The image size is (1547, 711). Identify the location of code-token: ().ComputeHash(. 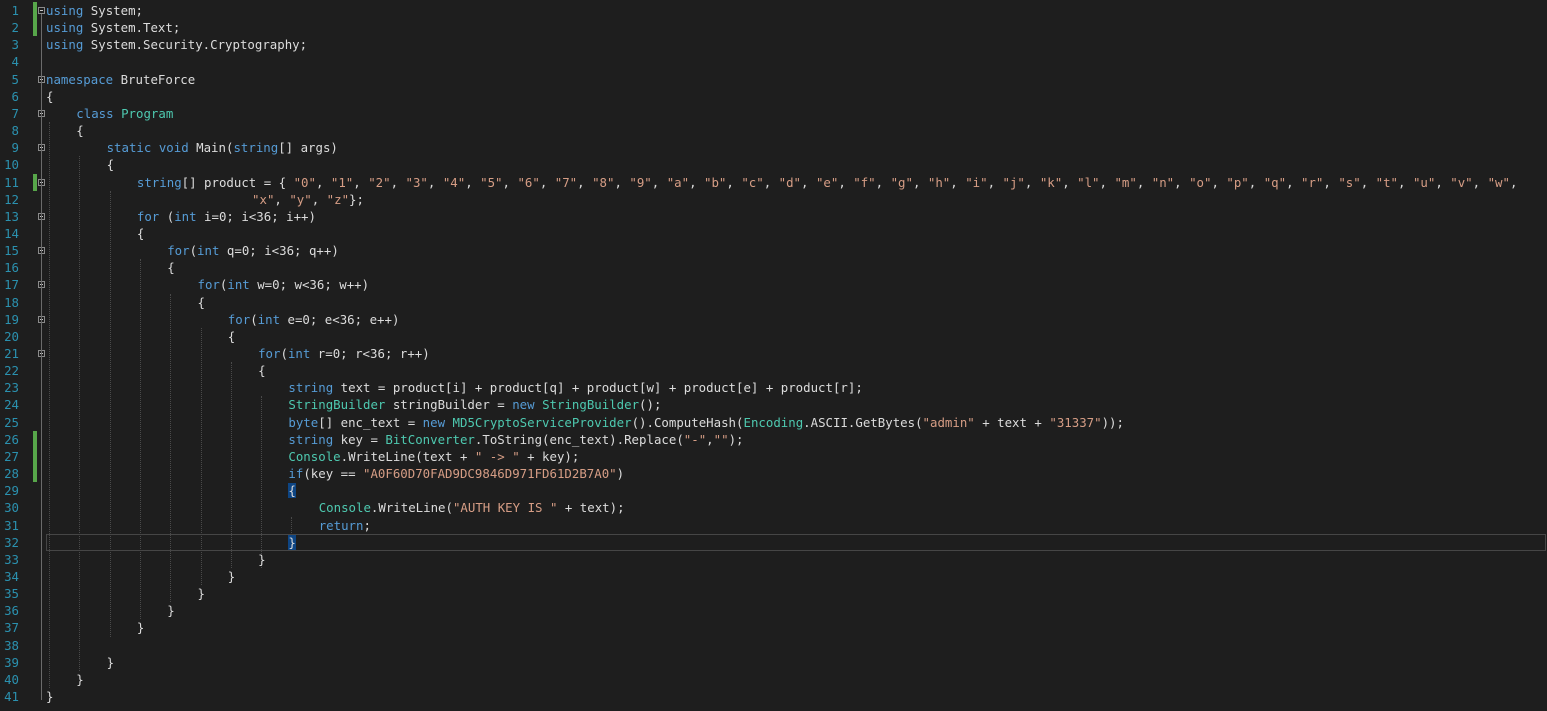
(687, 422).